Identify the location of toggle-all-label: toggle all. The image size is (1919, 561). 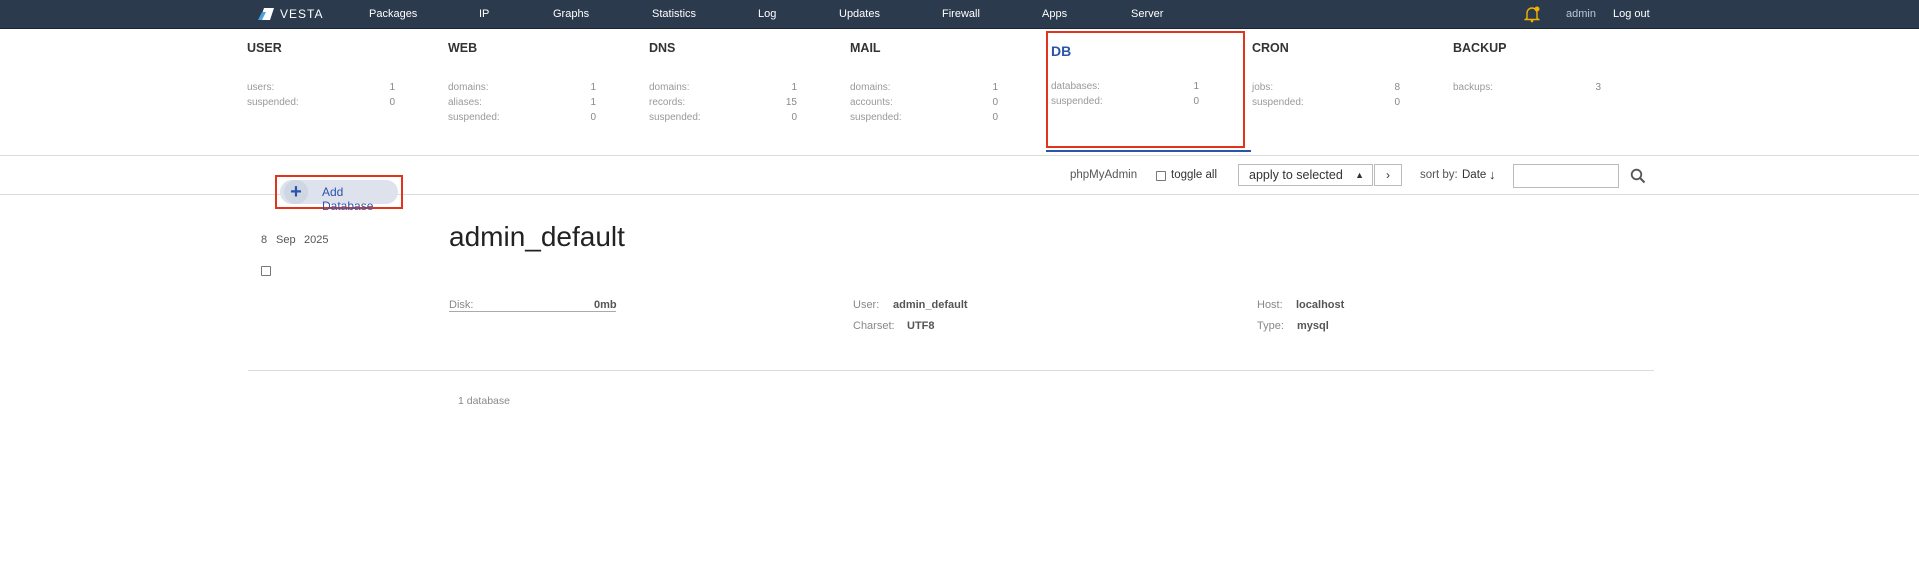
(1194, 175).